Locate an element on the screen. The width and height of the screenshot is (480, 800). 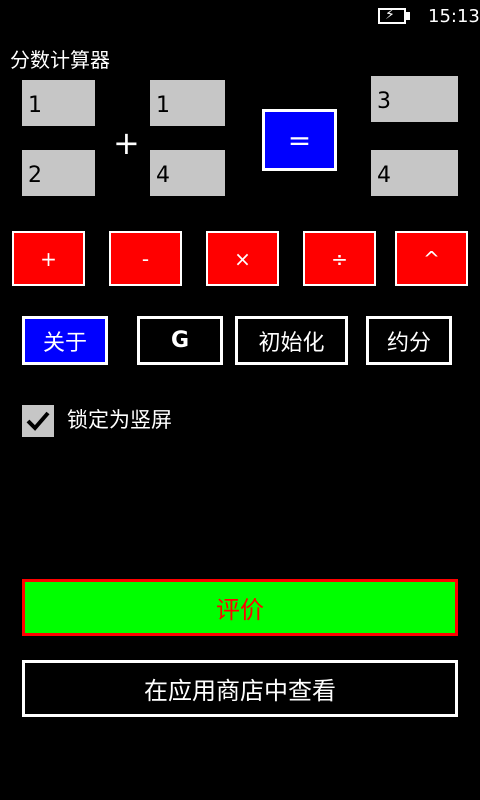
rate-button: 评价 is located at coordinates (240, 607).